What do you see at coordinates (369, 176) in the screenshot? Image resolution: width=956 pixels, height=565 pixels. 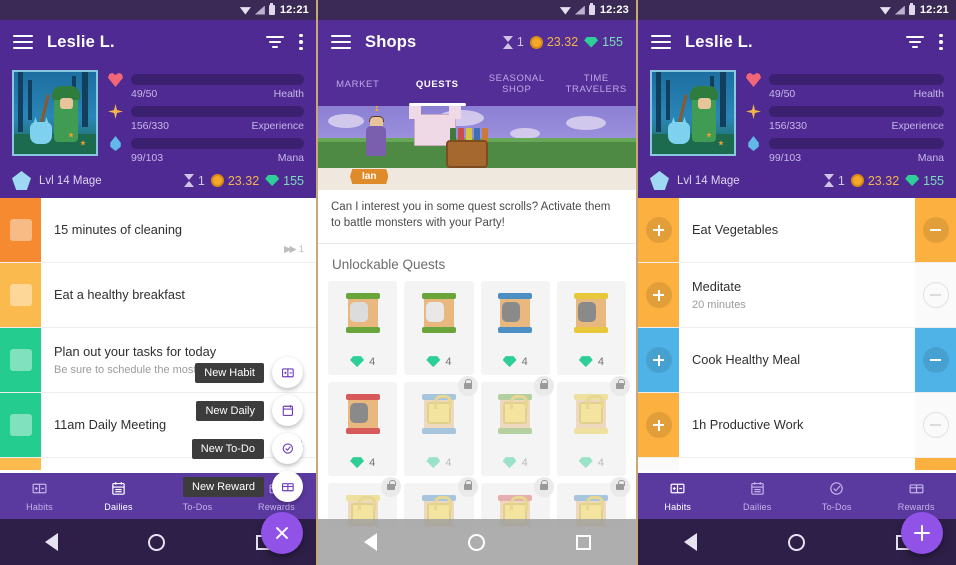 I see `shopkeeper-name: Ian` at bounding box center [369, 176].